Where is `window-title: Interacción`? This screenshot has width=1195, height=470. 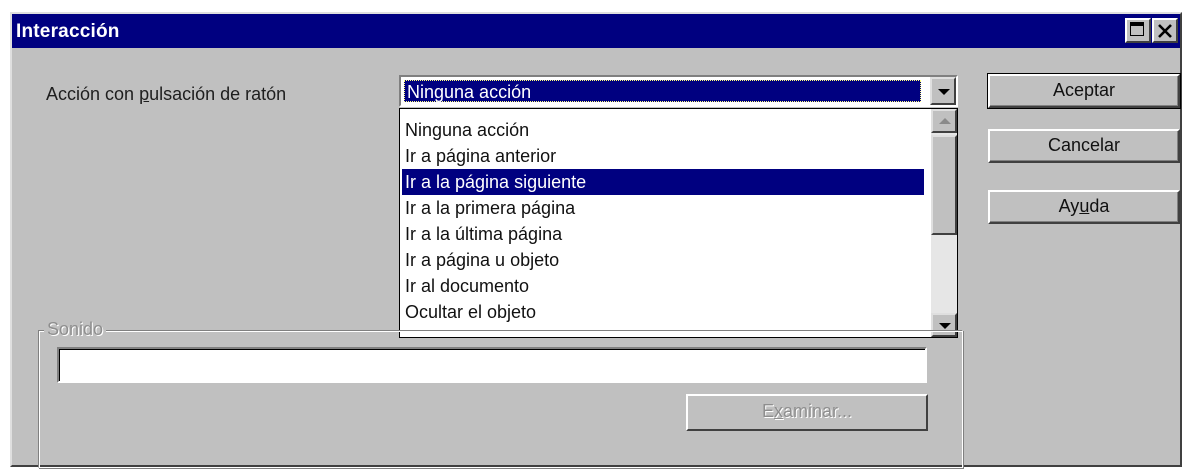 window-title: Interacción is located at coordinates (68, 31).